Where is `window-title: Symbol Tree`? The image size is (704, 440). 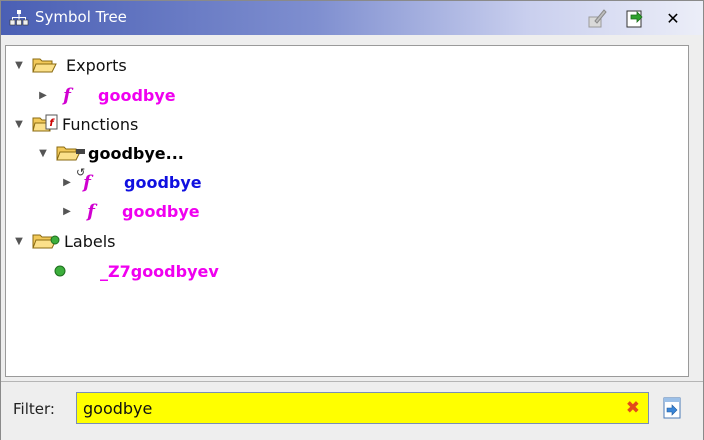
window-title: Symbol Tree is located at coordinates (81, 17).